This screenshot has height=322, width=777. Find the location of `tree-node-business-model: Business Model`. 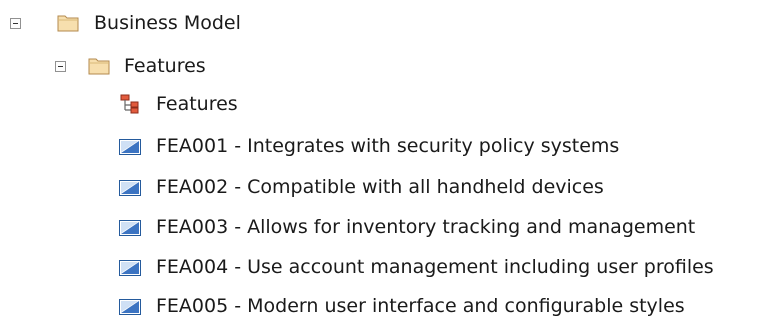

tree-node-business-model: Business Model is located at coordinates (150, 23).